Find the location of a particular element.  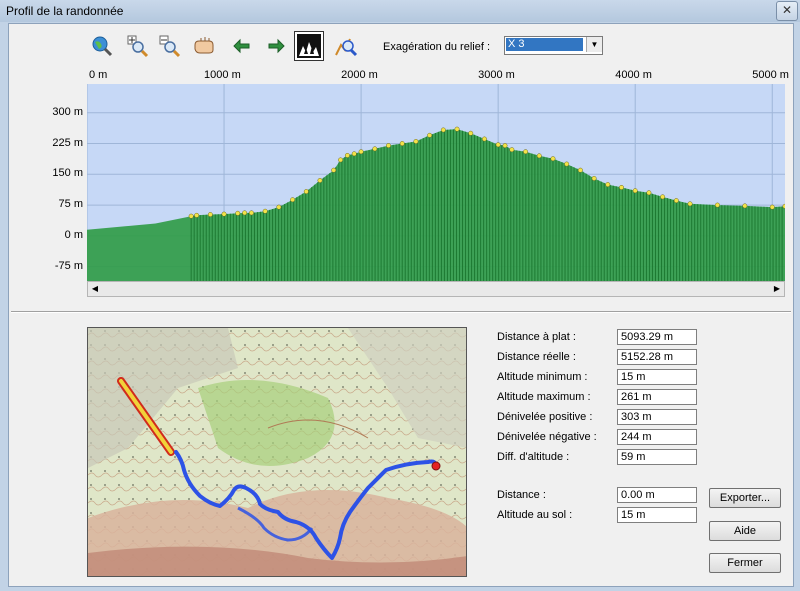

y-tick-label: 75 m is located at coordinates (70, 204).